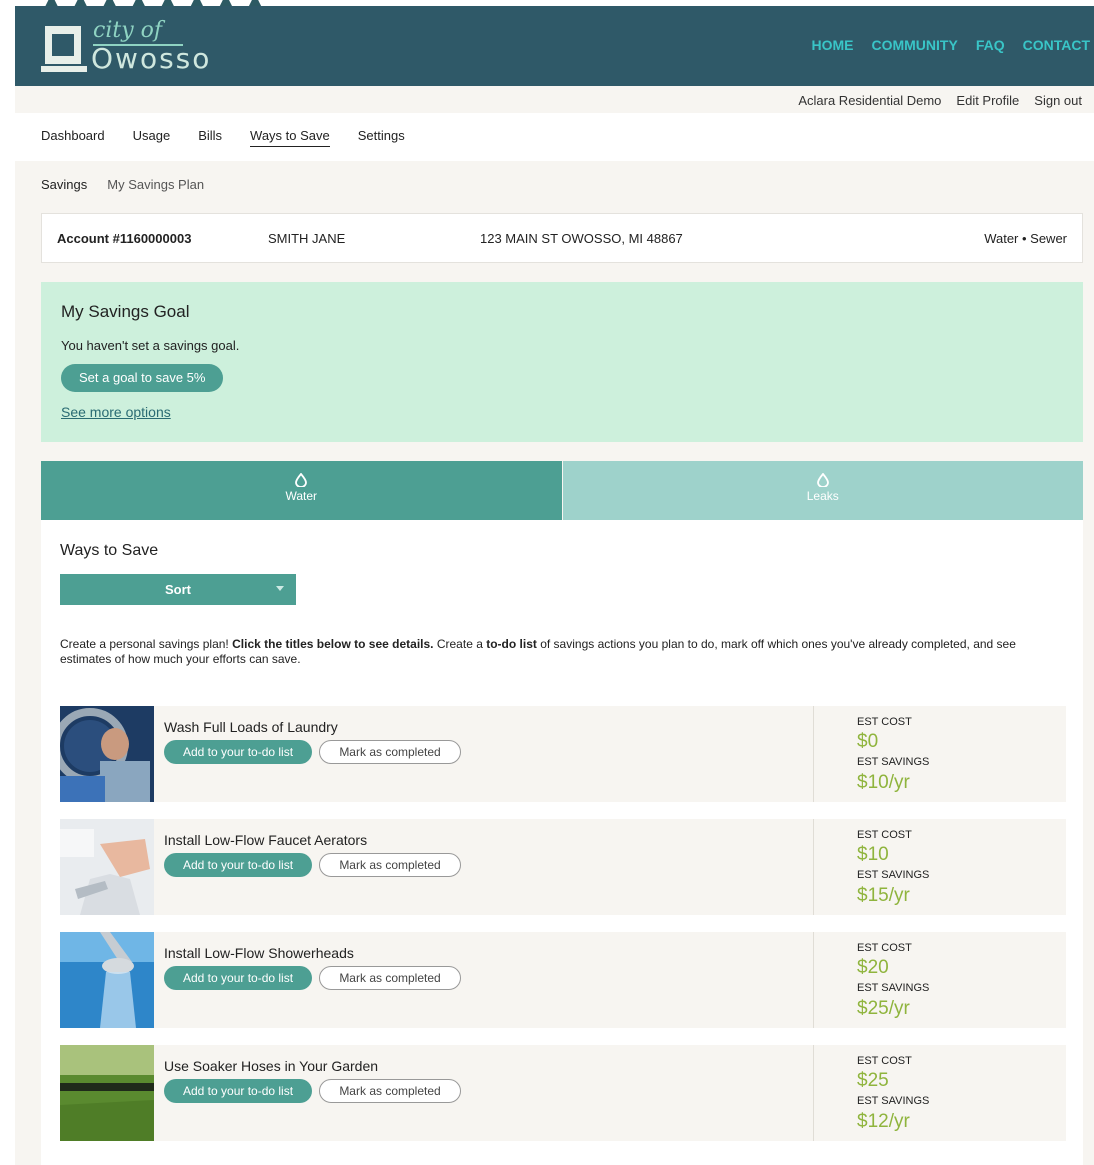  I want to click on tab-water: Water, so click(301, 490).